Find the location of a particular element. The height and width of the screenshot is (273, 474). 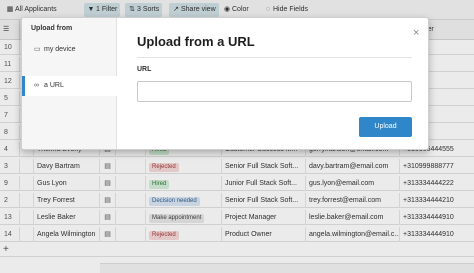

source-label: a URL is located at coordinates (54, 85).